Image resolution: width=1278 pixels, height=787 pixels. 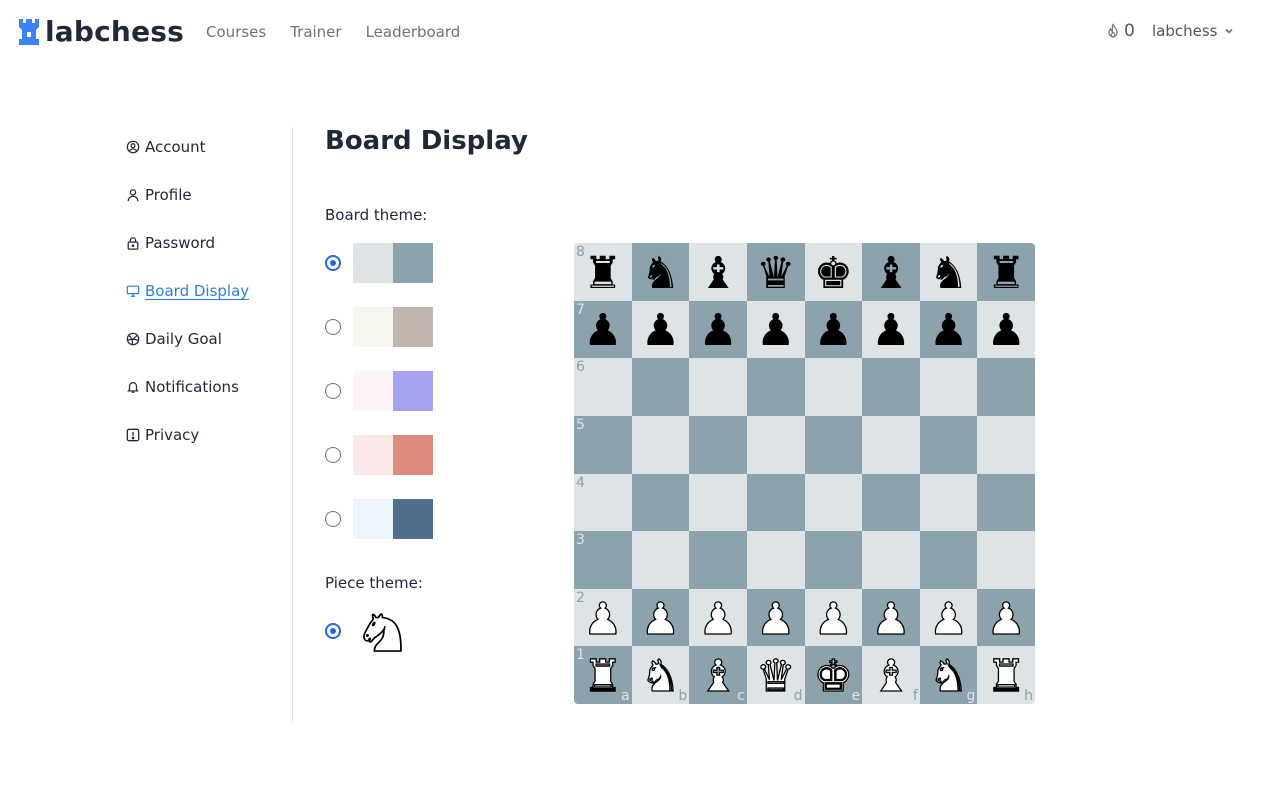 I want to click on white-bishop-icon: ♝, so click(x=891, y=677).